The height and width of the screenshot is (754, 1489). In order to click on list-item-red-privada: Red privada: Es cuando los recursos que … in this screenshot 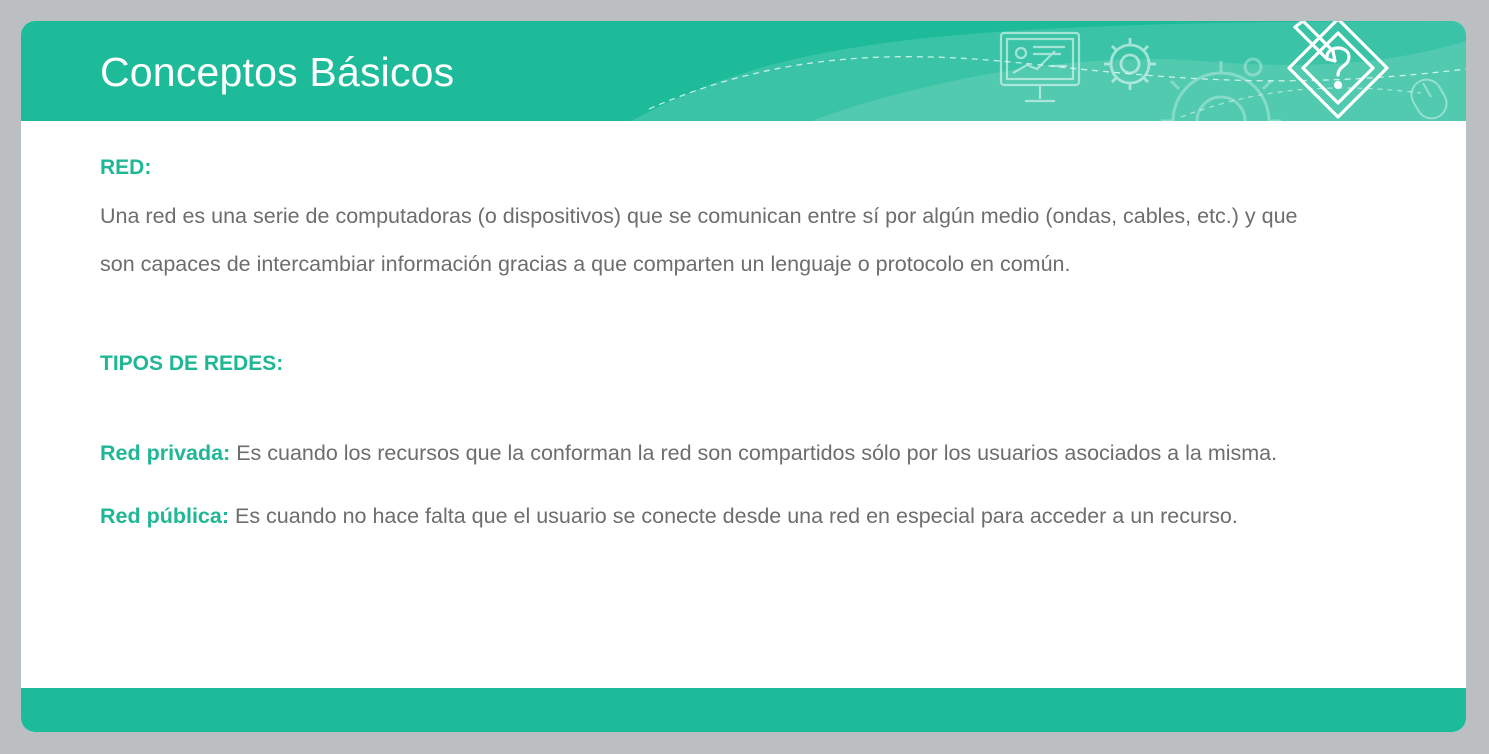, I will do `click(710, 453)`.